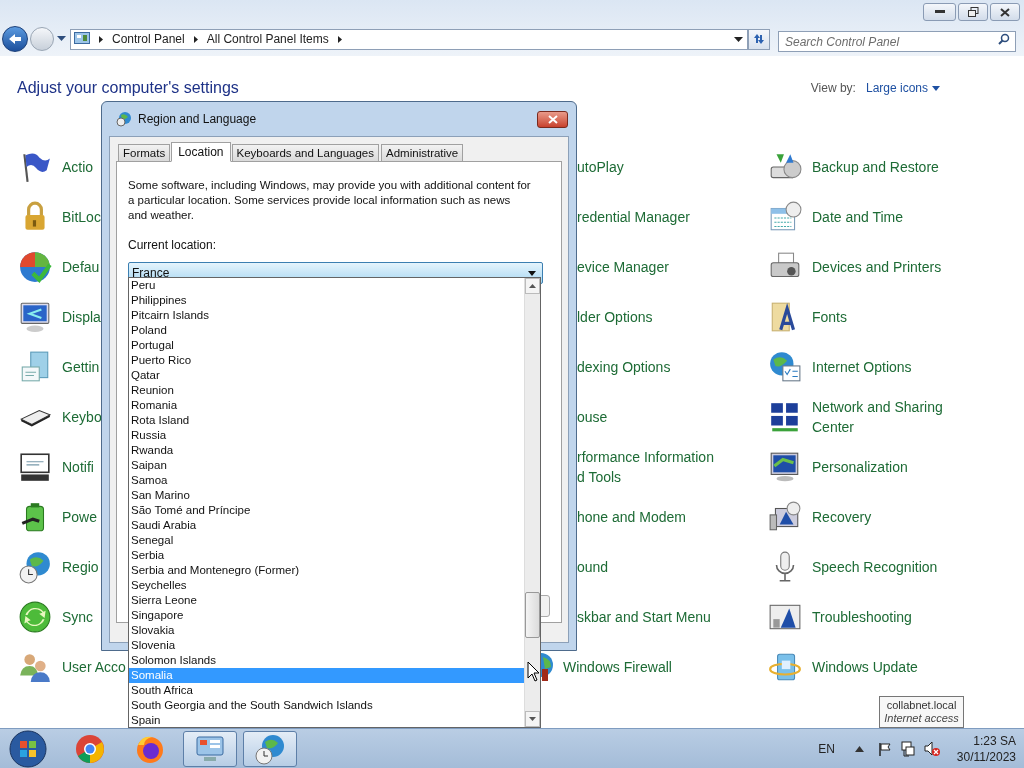  I want to click on language-indicator: EN, so click(826, 748).